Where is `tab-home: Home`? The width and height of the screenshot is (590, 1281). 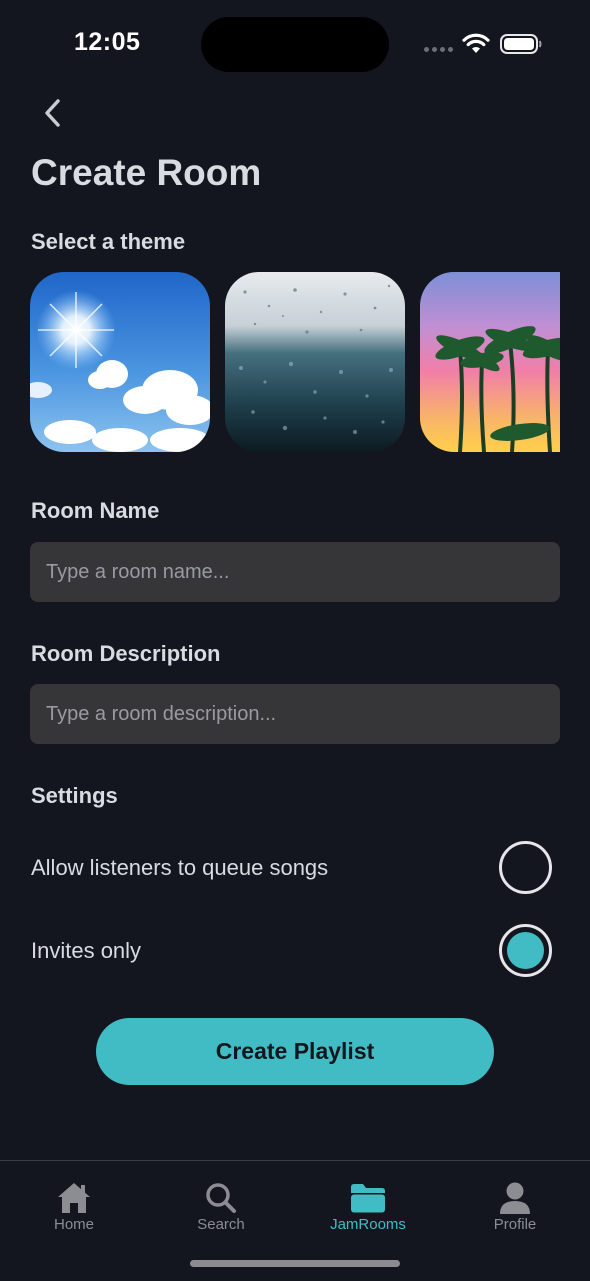
tab-home: Home is located at coordinates (74, 1211).